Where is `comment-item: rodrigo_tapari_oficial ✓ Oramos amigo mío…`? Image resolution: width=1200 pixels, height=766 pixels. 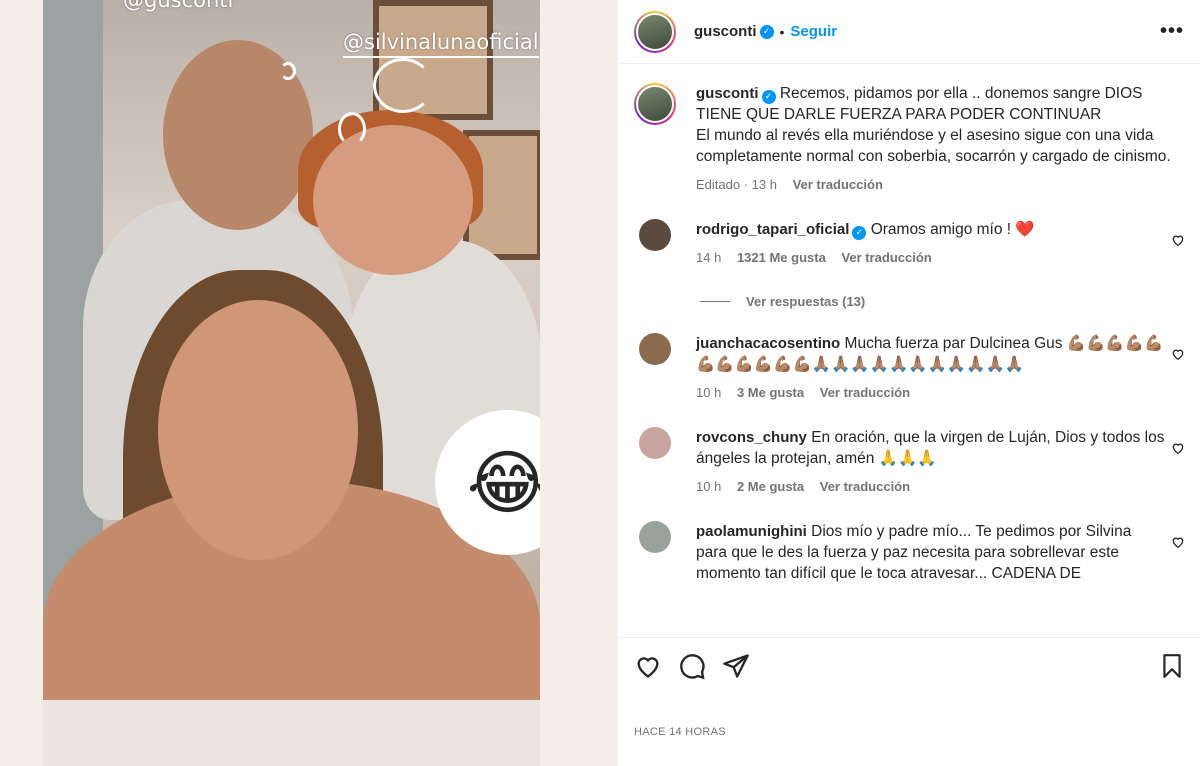 comment-item: rodrigo_tapari_oficial ✓ Oramos amigo mío… is located at coordinates (909, 243).